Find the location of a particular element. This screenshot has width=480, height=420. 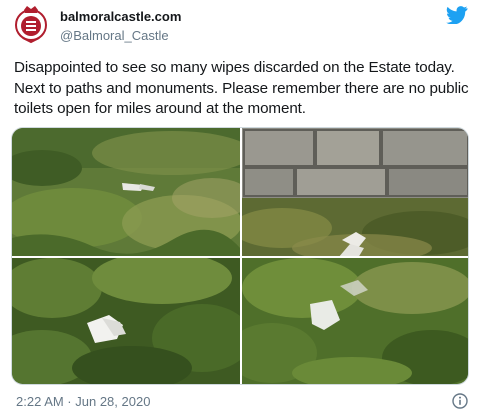

crest-logo-icon is located at coordinates (31, 25).